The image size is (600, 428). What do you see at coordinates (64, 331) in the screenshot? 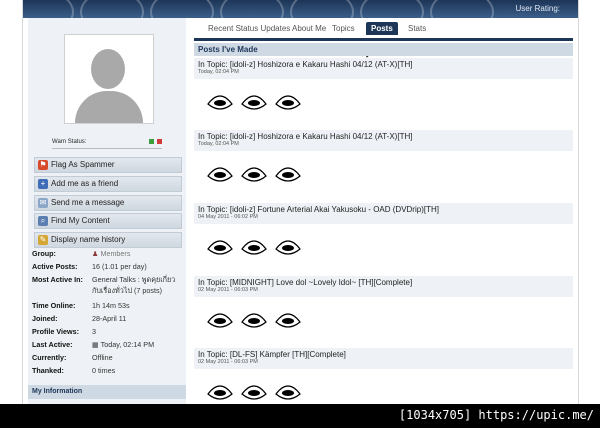
I see `info-row-profile-views: Profile Views: 3` at bounding box center [64, 331].